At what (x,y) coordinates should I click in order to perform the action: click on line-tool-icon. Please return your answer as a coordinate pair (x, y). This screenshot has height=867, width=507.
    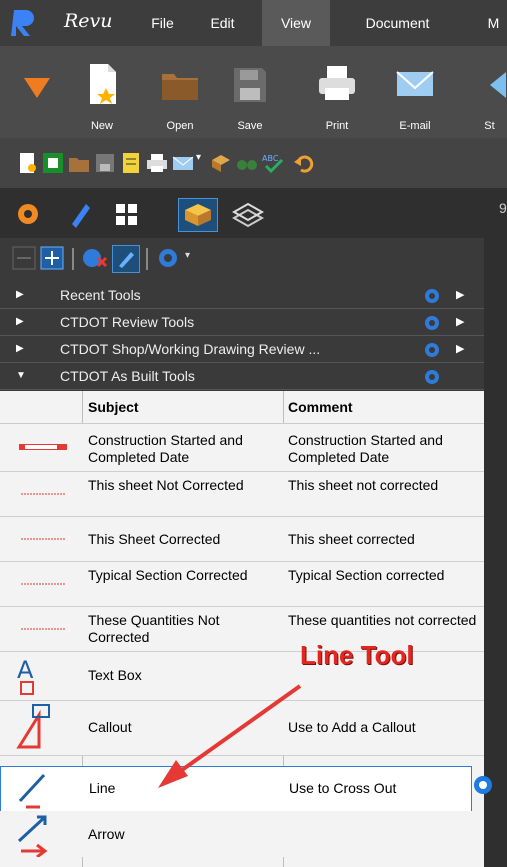
    Looking at the image, I should click on (32, 791).